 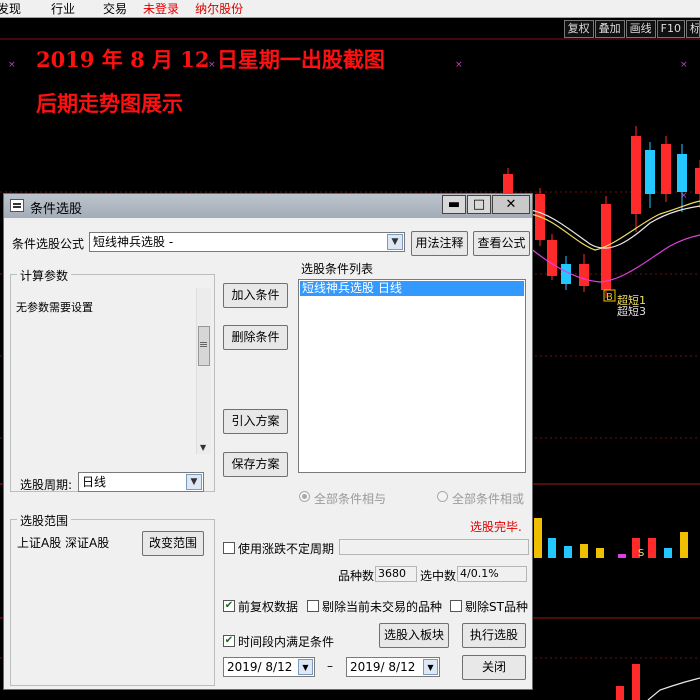 I want to click on buy-signal-marker: B, so click(x=609, y=296).